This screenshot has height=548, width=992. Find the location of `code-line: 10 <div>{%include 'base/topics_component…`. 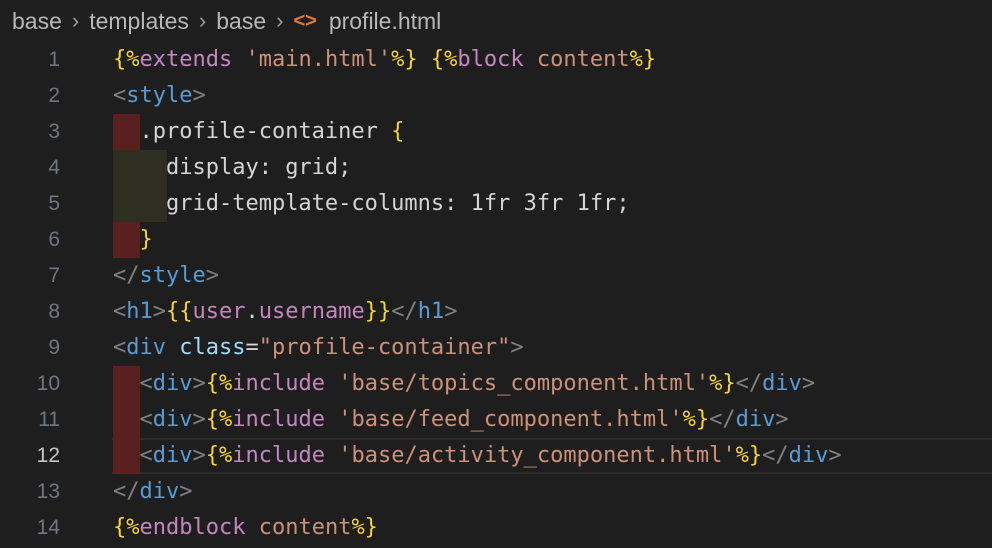

code-line: 10 <div>{%include 'base/topics_component… is located at coordinates (496, 384).